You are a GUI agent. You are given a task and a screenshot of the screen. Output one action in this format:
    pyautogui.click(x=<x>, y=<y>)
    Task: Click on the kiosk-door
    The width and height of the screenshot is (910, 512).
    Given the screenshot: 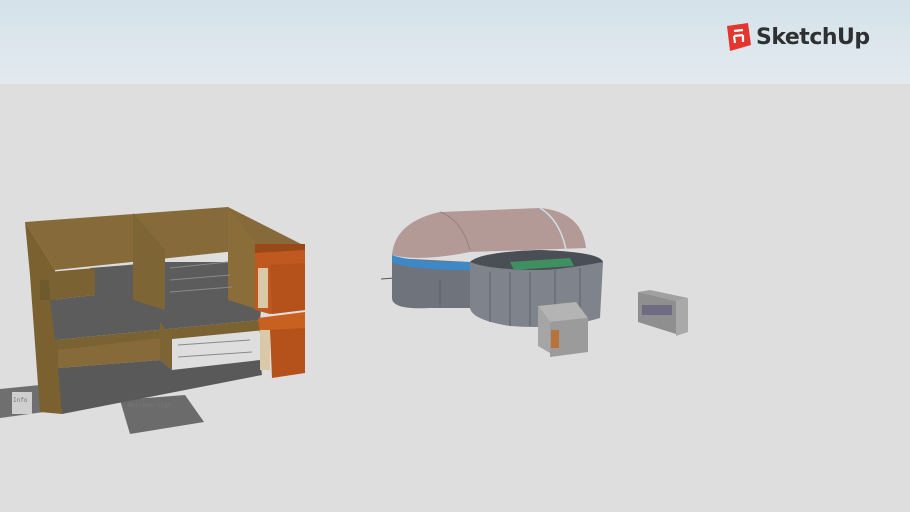 What is the action you would take?
    pyautogui.click(x=555, y=339)
    